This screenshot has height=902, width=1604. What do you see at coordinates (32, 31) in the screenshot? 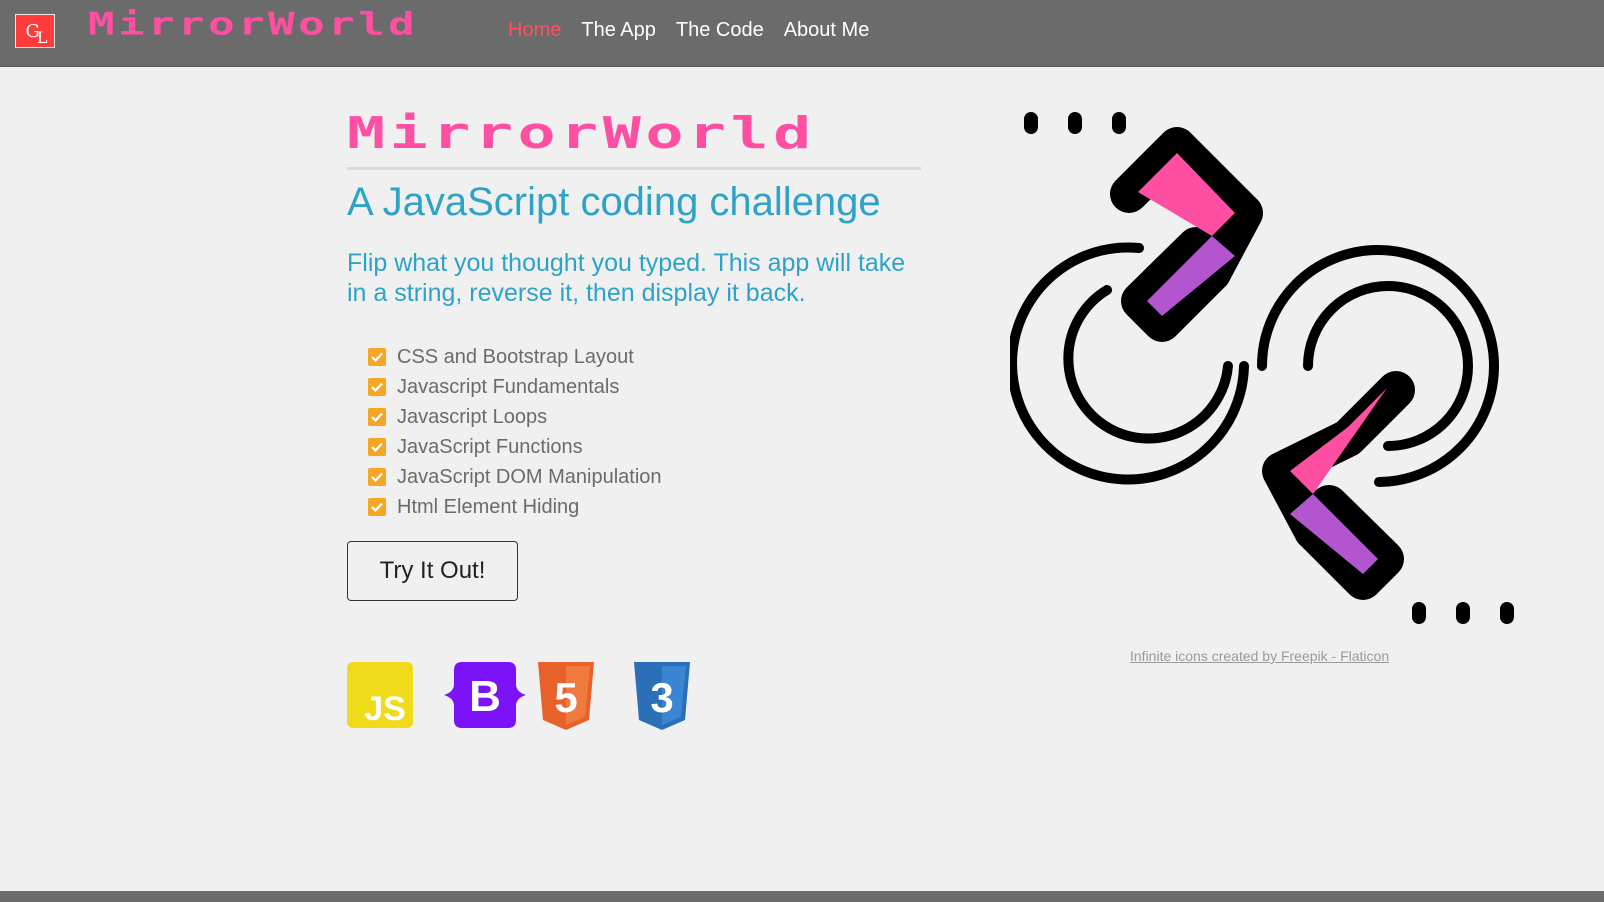
I see `logo-letter-g: G` at bounding box center [32, 31].